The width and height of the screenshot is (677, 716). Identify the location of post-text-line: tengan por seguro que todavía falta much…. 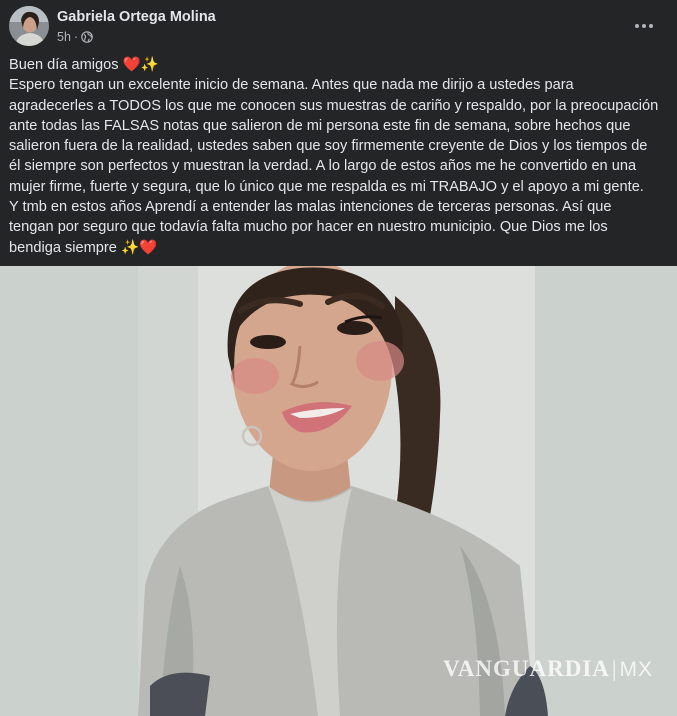
(308, 227).